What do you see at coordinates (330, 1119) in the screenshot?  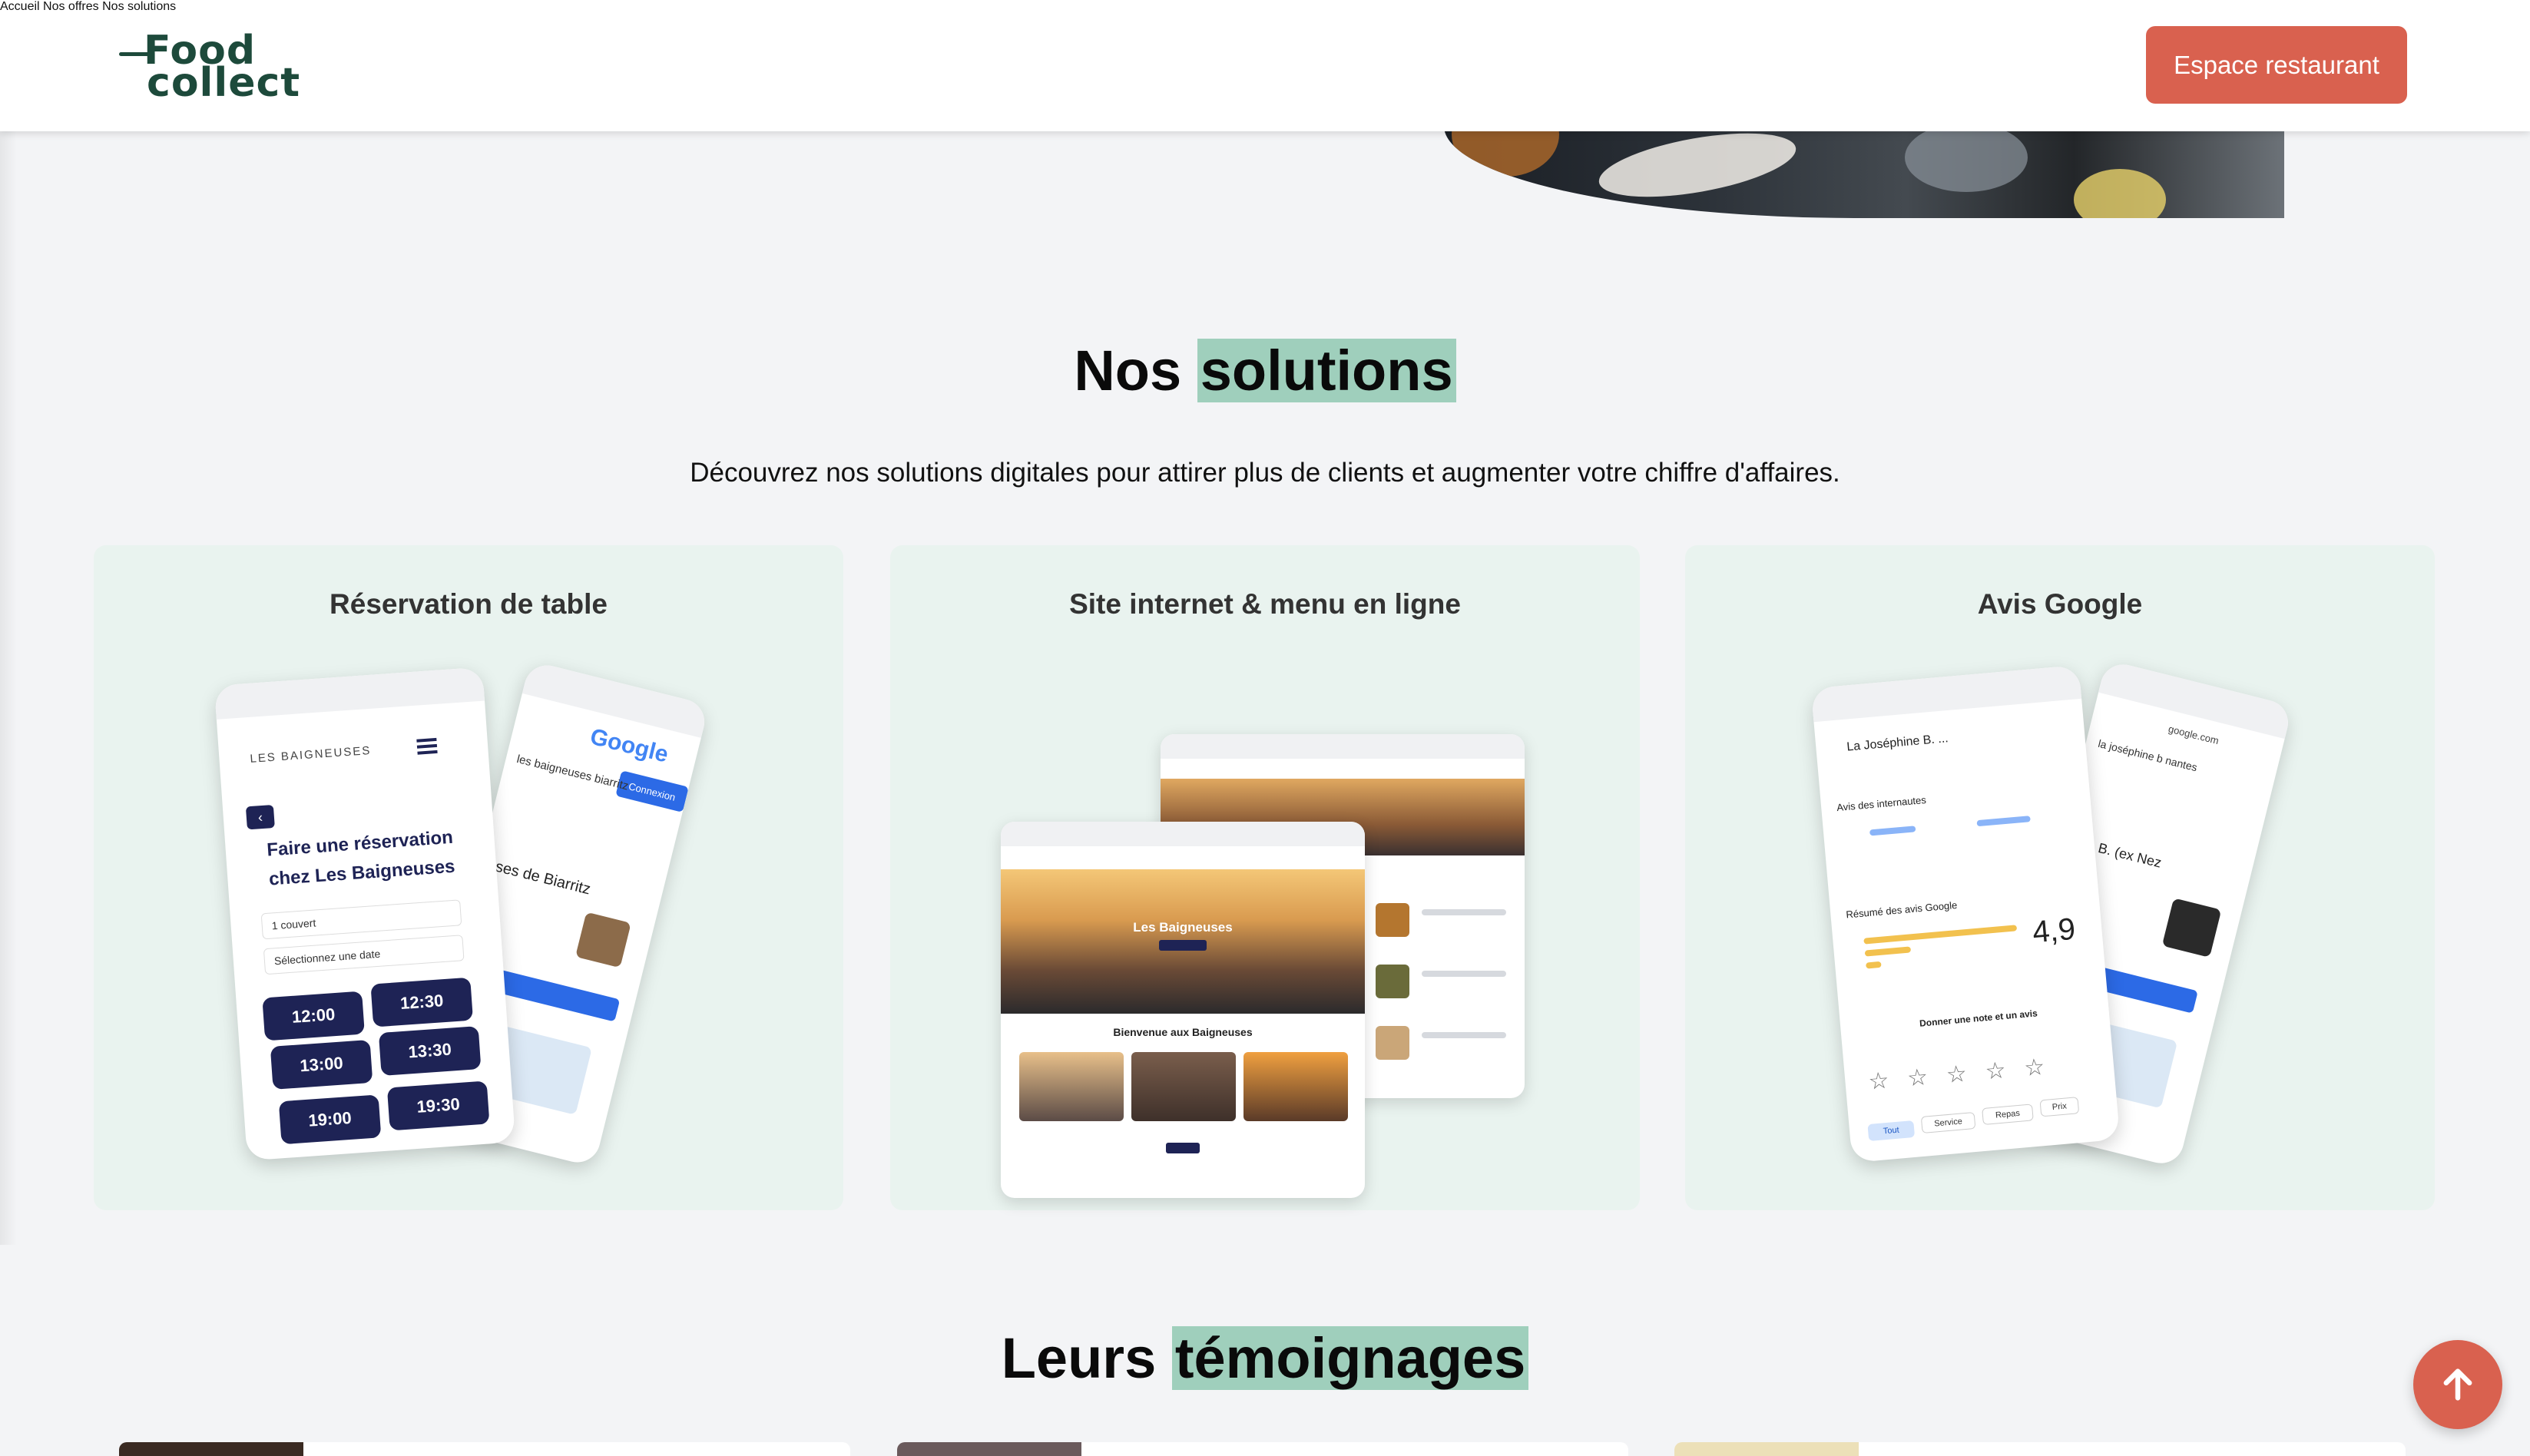 I see `time-slot: 19:00` at bounding box center [330, 1119].